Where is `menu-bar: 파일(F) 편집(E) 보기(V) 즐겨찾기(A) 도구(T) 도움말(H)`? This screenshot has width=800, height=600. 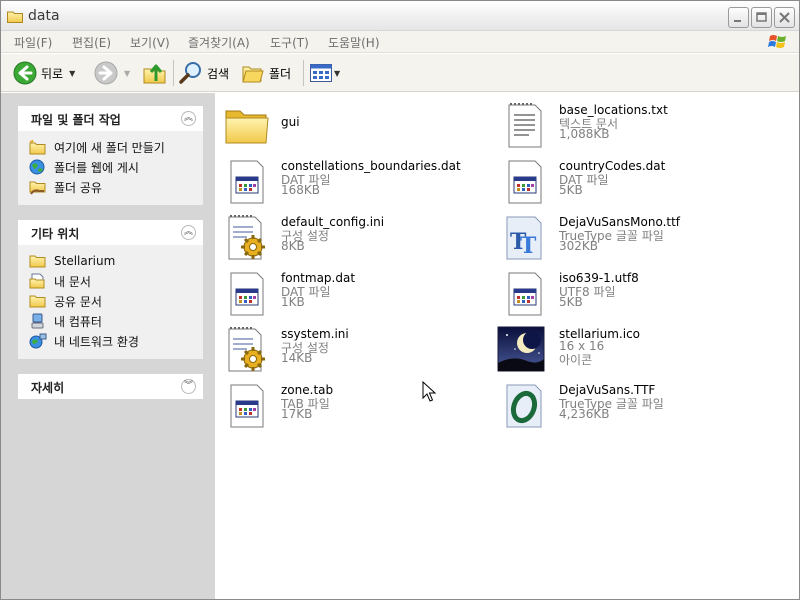 menu-bar: 파일(F) 편집(E) 보기(V) 즐겨찾기(A) 도구(T) 도움말(H) is located at coordinates (400, 42).